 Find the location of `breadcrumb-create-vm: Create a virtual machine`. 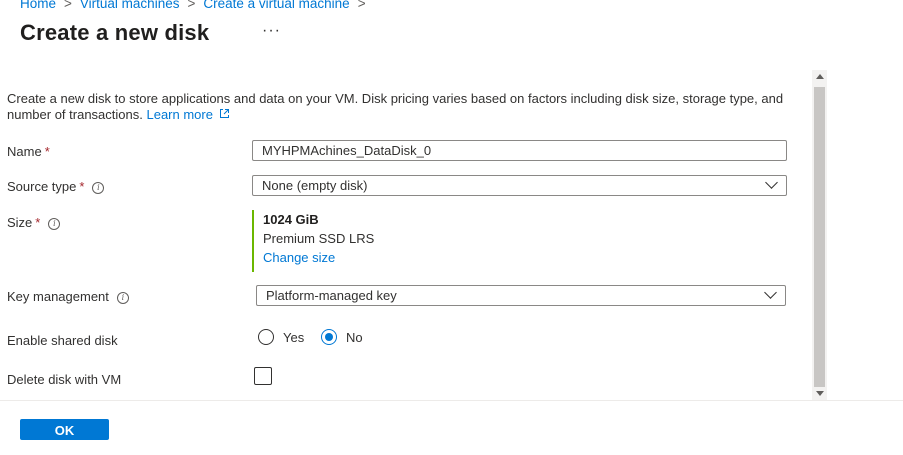

breadcrumb-create-vm: Create a virtual machine is located at coordinates (276, 5).